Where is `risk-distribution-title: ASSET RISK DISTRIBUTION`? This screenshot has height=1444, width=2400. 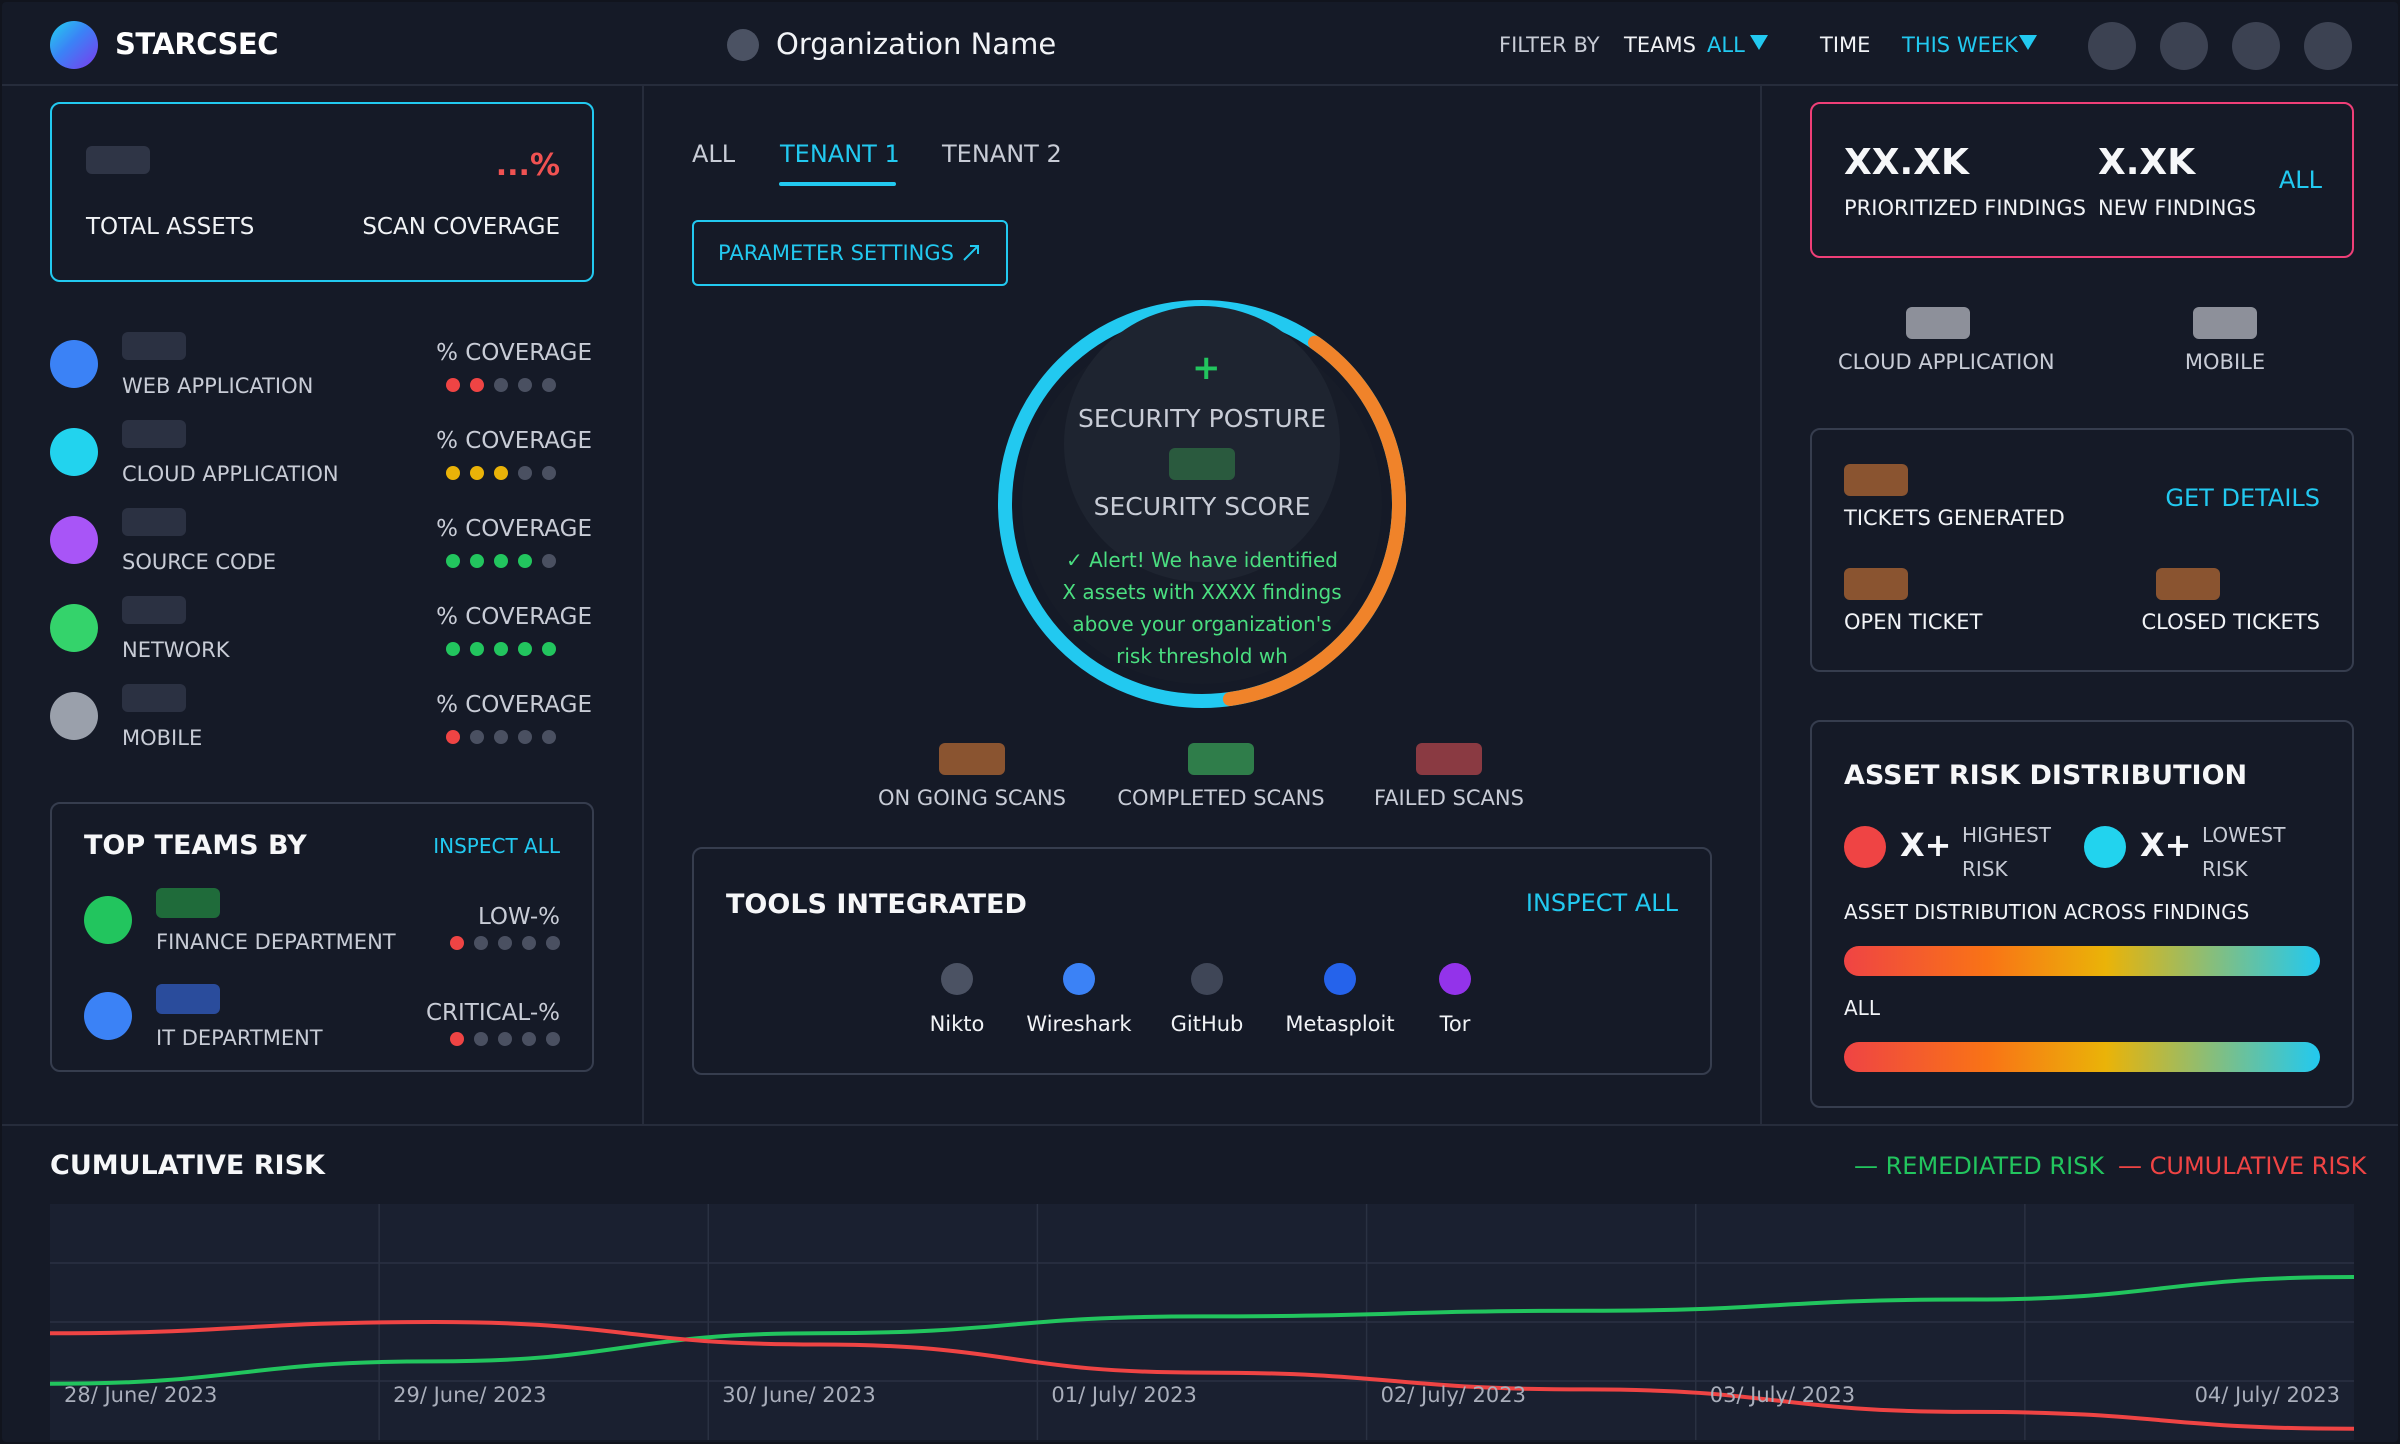
risk-distribution-title: ASSET RISK DISTRIBUTION is located at coordinates (2046, 775).